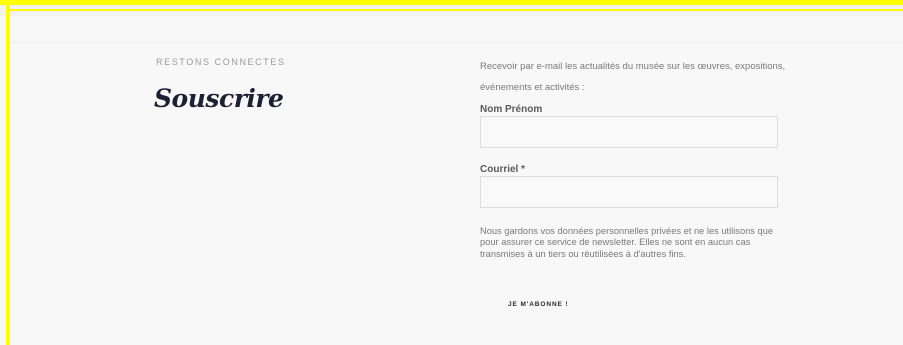  Describe the element at coordinates (8, 175) in the screenshot. I see `highlight-frame-left` at that location.